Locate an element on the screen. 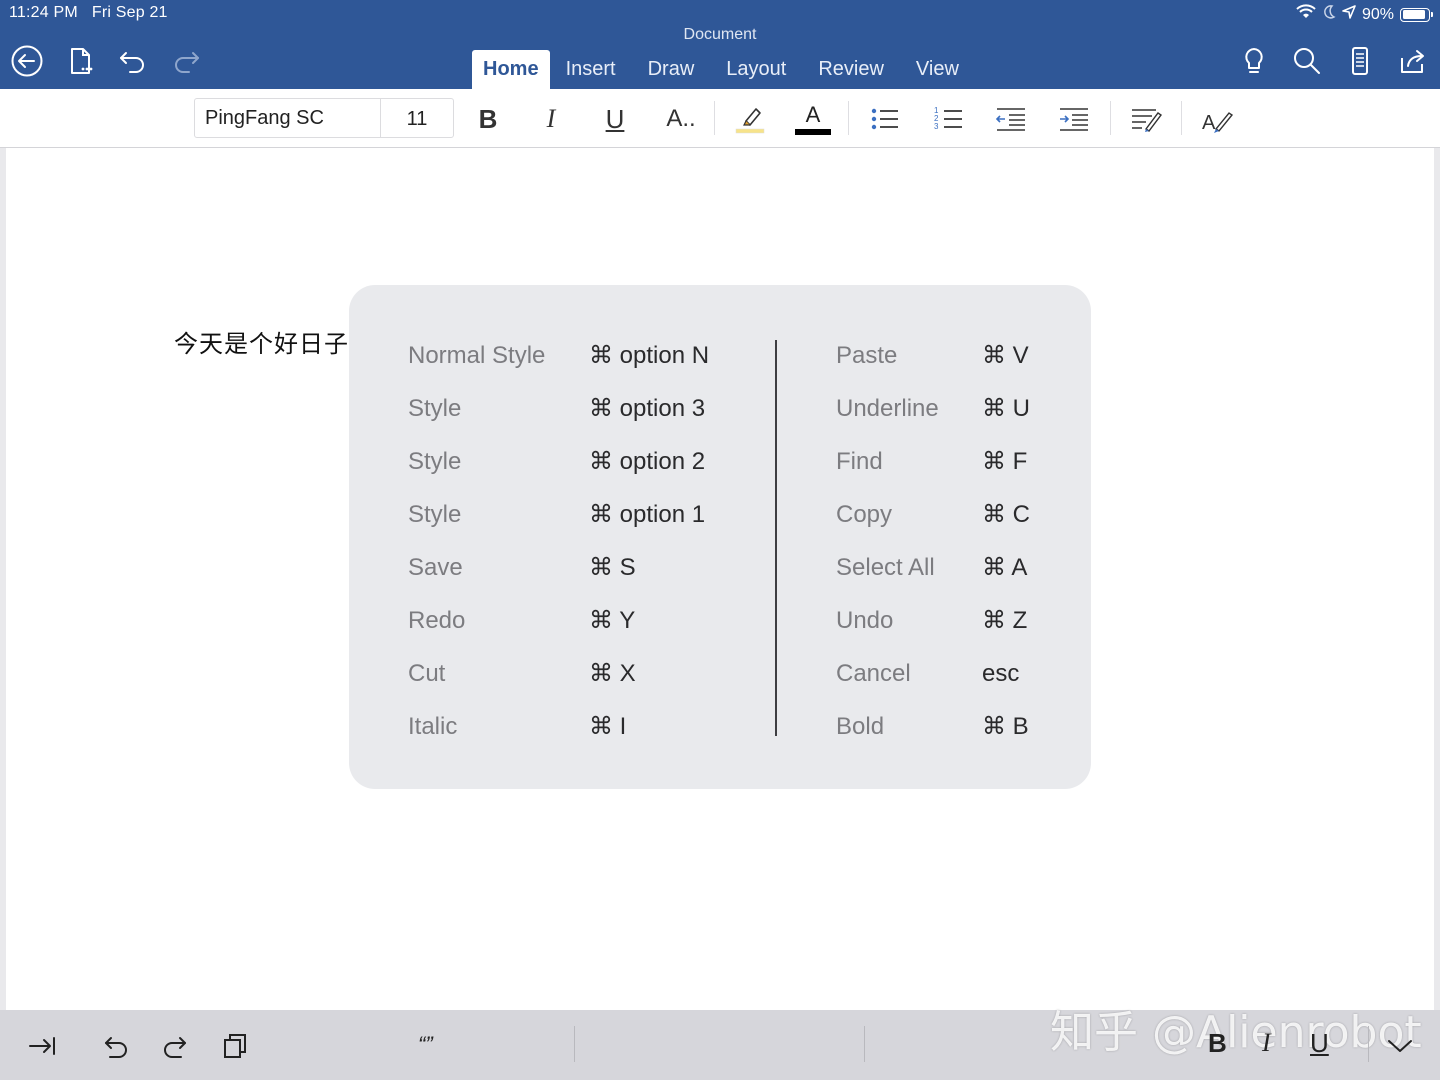  tab-view: View is located at coordinates (937, 69).